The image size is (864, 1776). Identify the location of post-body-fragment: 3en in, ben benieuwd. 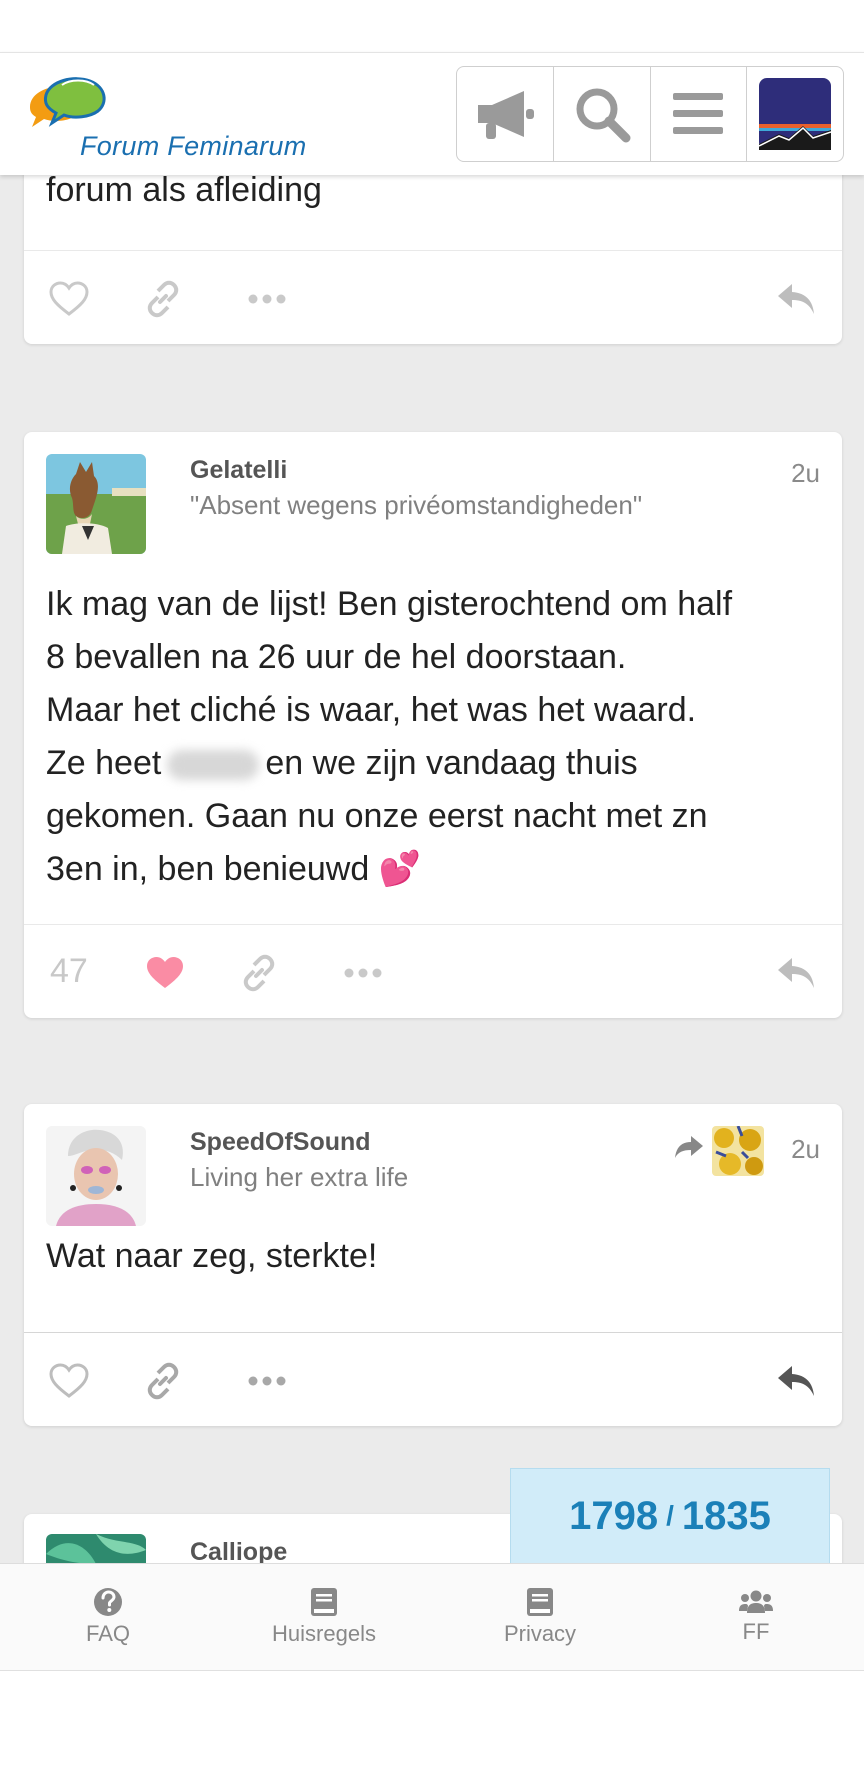
(208, 869).